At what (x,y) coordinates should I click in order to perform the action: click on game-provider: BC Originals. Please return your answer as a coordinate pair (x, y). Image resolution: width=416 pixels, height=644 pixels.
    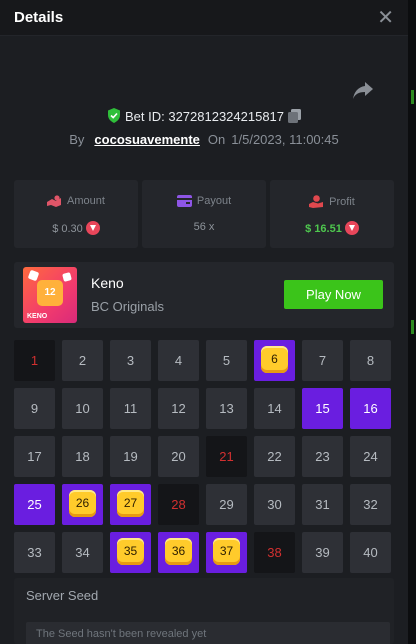
    Looking at the image, I should click on (127, 306).